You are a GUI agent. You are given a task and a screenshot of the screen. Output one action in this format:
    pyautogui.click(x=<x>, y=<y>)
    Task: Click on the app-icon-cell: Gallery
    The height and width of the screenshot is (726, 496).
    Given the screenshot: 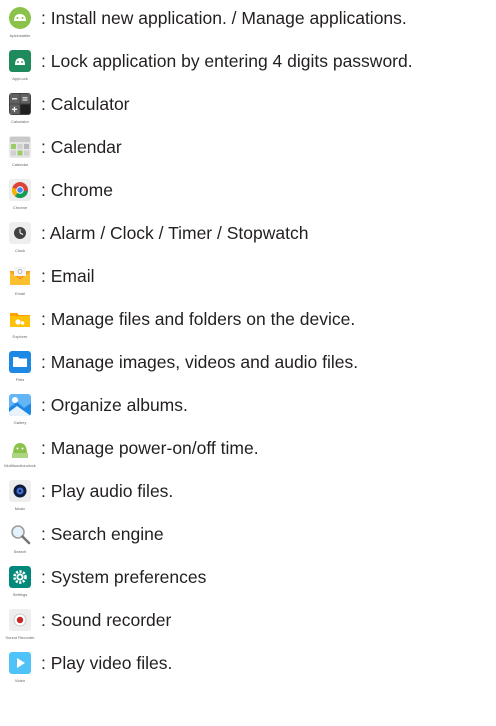 What is the action you would take?
    pyautogui.click(x=20, y=412)
    